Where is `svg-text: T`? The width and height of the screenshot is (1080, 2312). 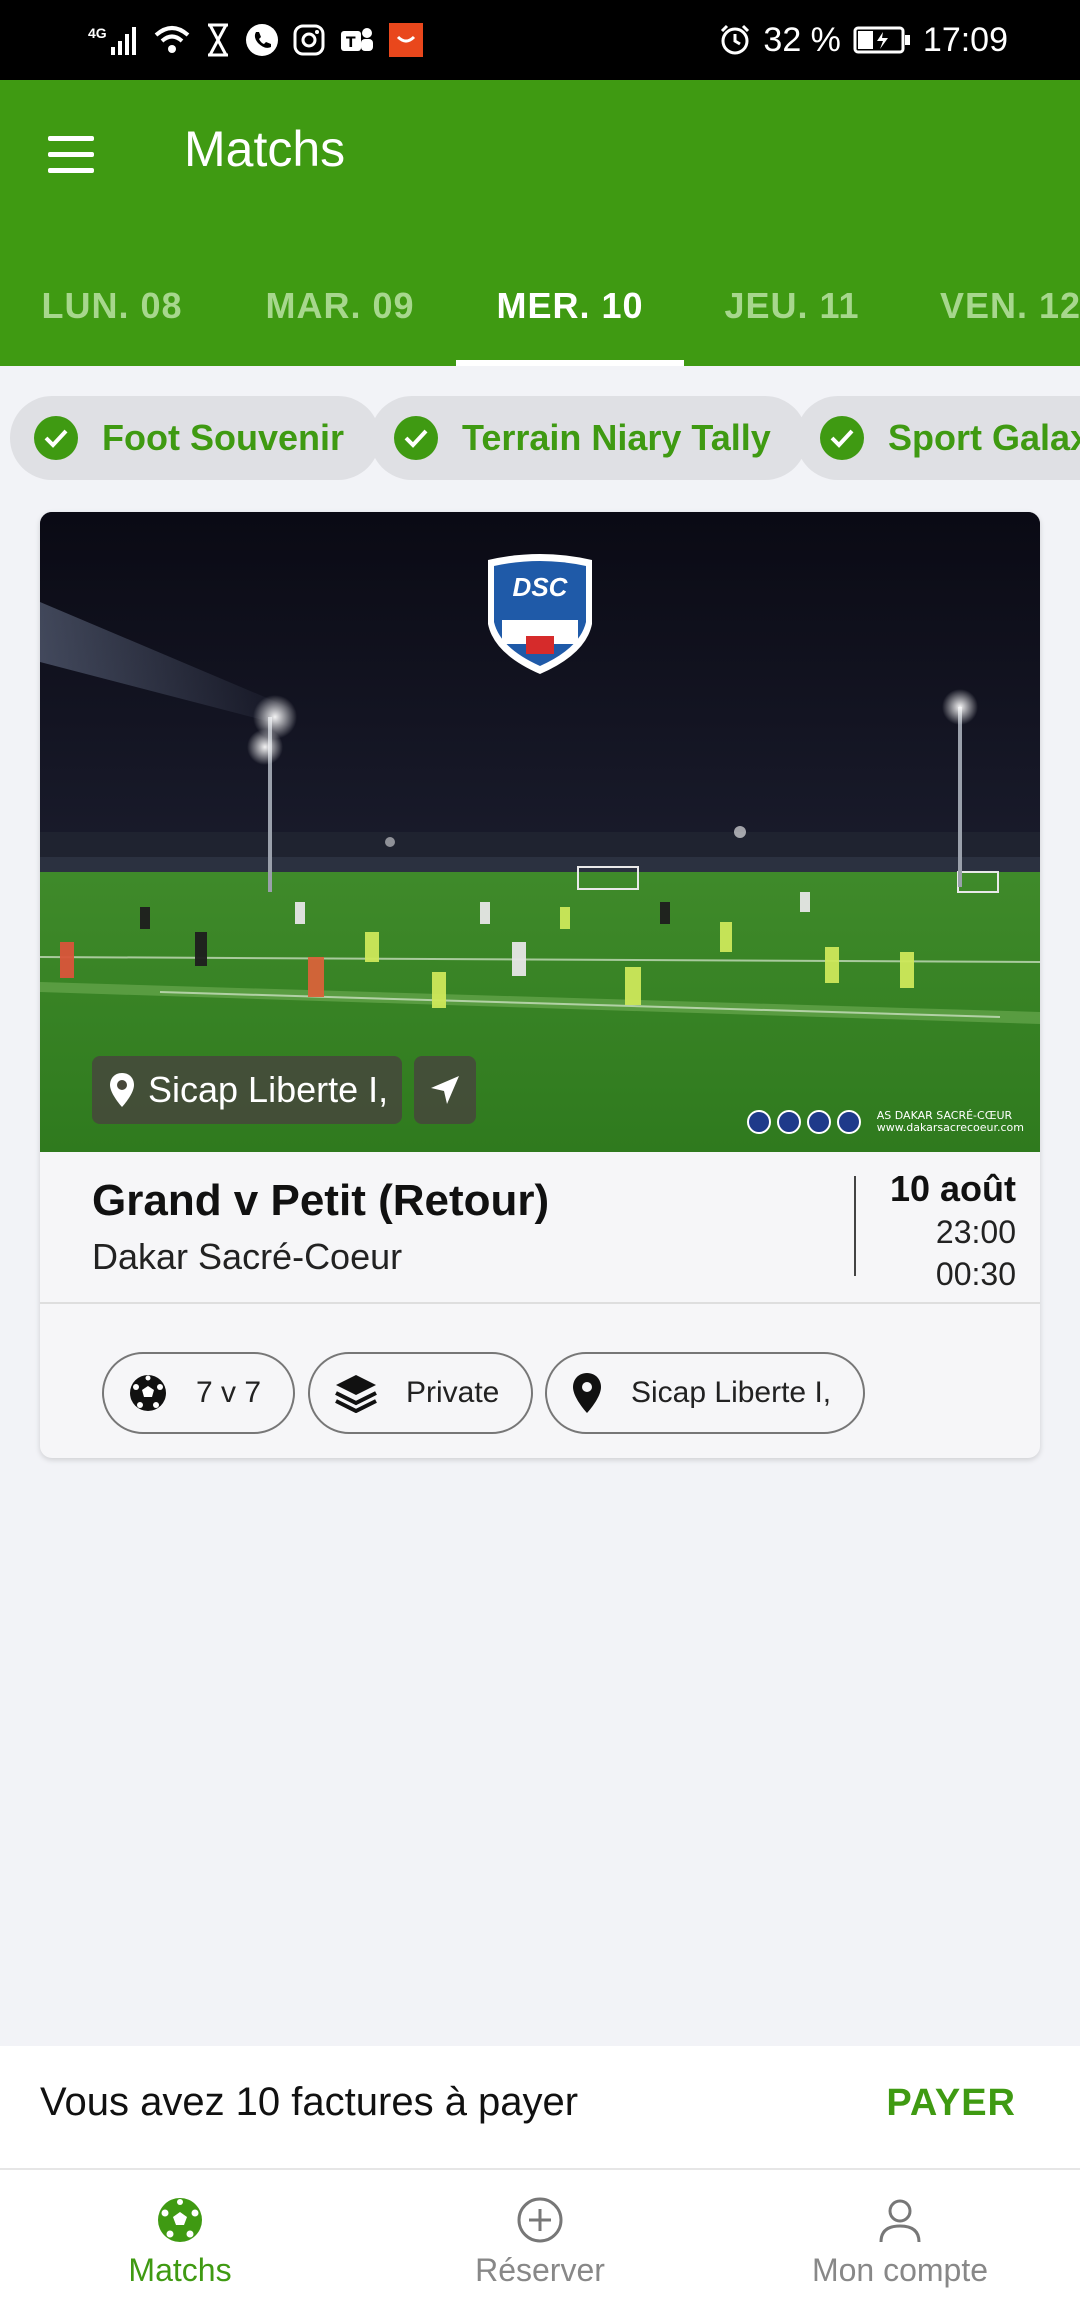
svg-text: T is located at coordinates (351, 43).